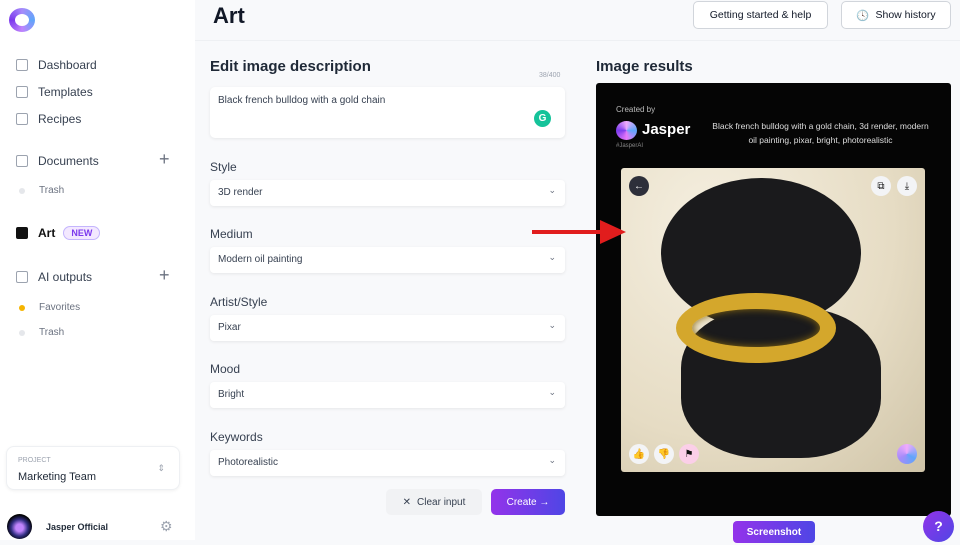 Image resolution: width=960 pixels, height=545 pixels. I want to click on sidebar-item-trash-outputs: Trash, so click(40, 332).